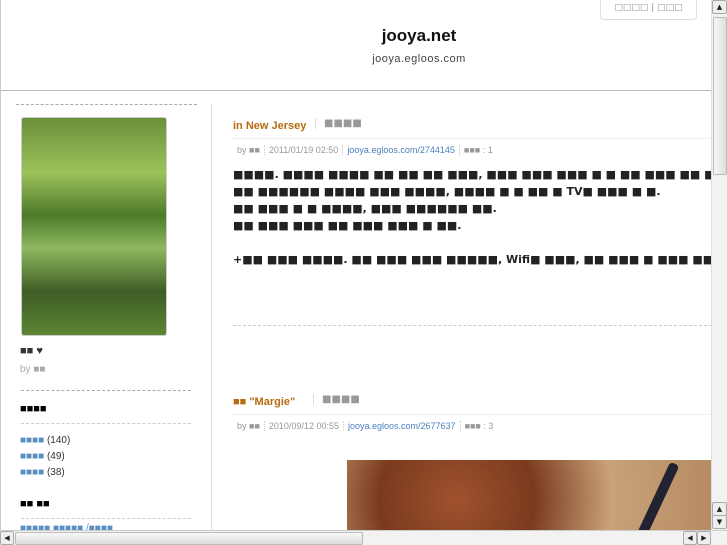 Image resolution: width=727 pixels, height=545 pixels. I want to click on vertical-scrollbar: ▲ ▲ ▼, so click(719, 265).